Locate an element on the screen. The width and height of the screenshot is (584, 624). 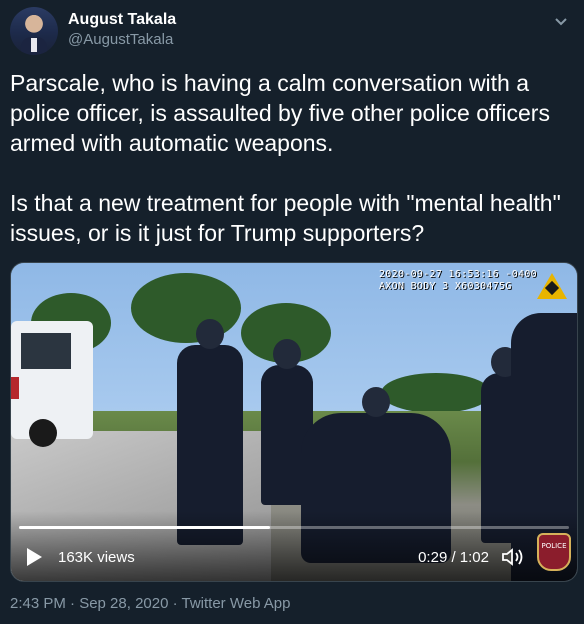
chevron-down-icon is located at coordinates (561, 21).